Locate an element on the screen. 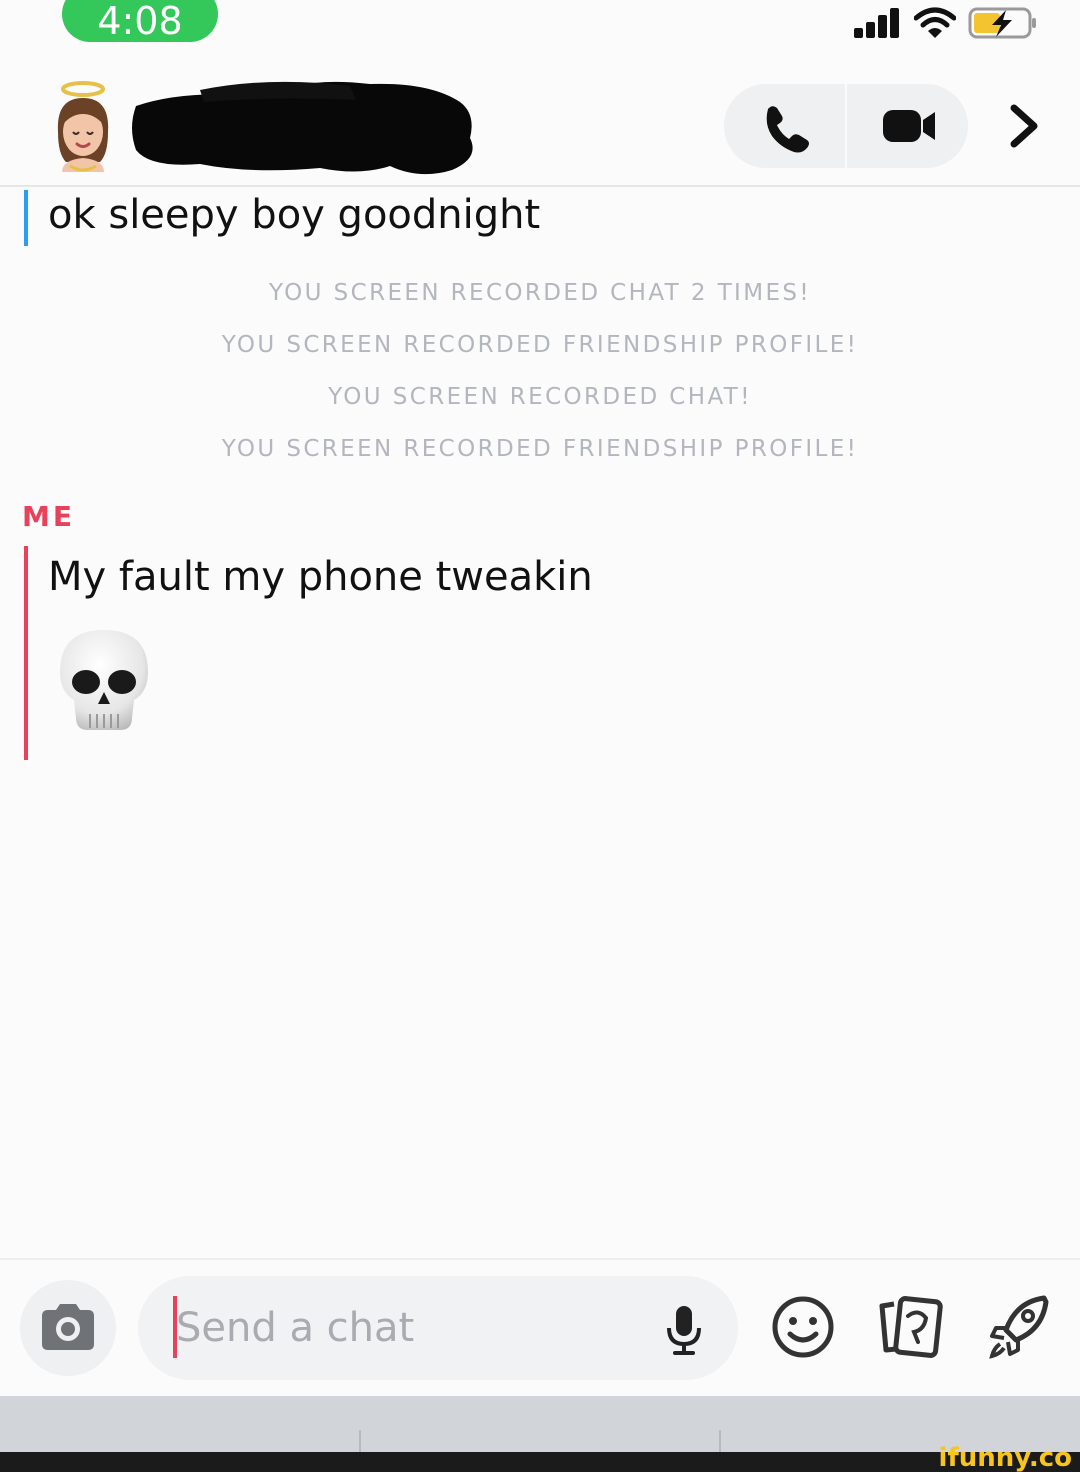 The height and width of the screenshot is (1472, 1080). smiley-icon is located at coordinates (803, 1327).